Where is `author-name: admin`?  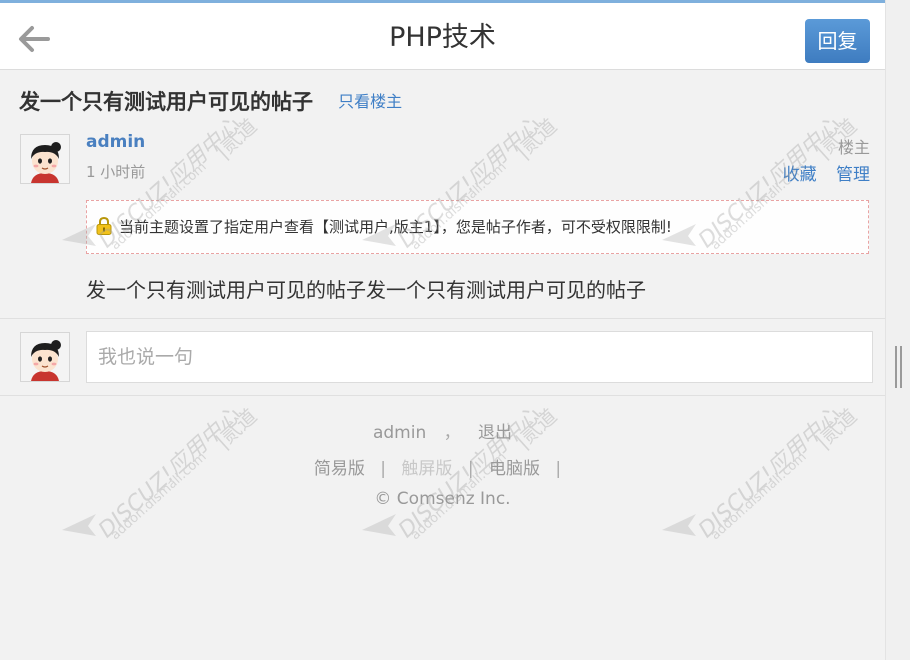
author-name: admin is located at coordinates (115, 142).